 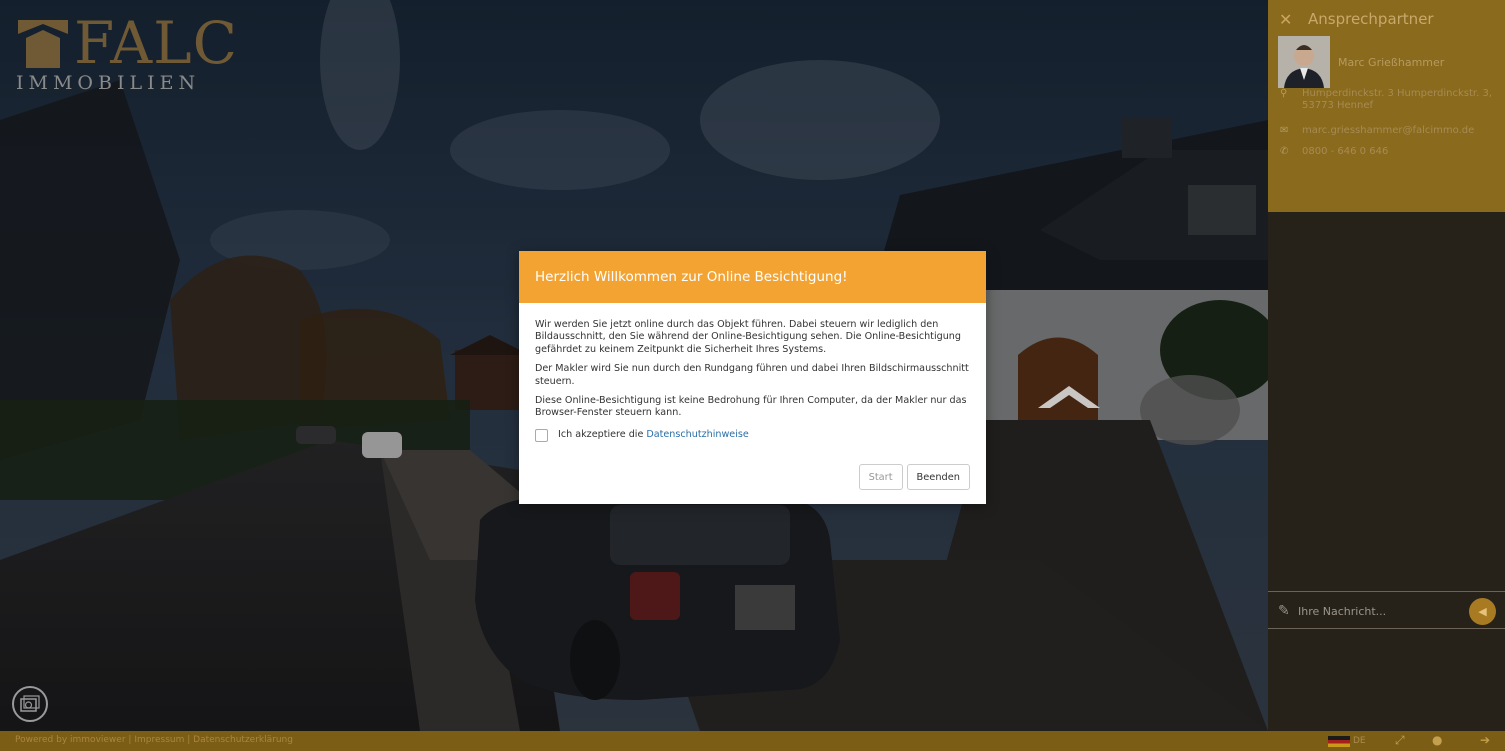 I want to click on logo-subtitle: IMMOBILIEN, so click(x=108, y=83).